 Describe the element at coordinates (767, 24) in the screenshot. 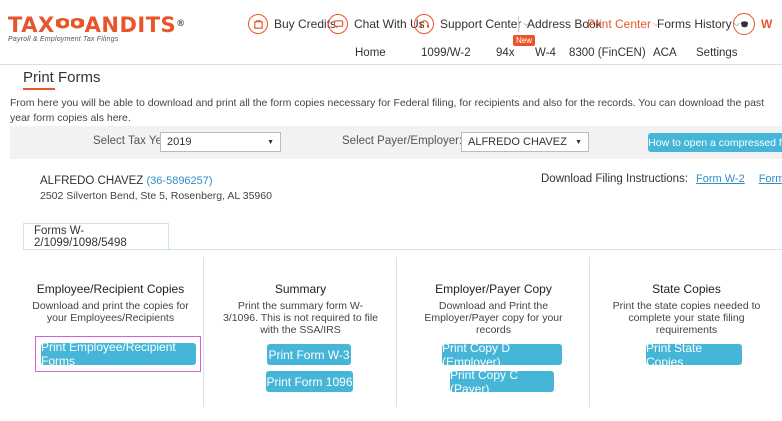

I see `user-initial: W` at that location.